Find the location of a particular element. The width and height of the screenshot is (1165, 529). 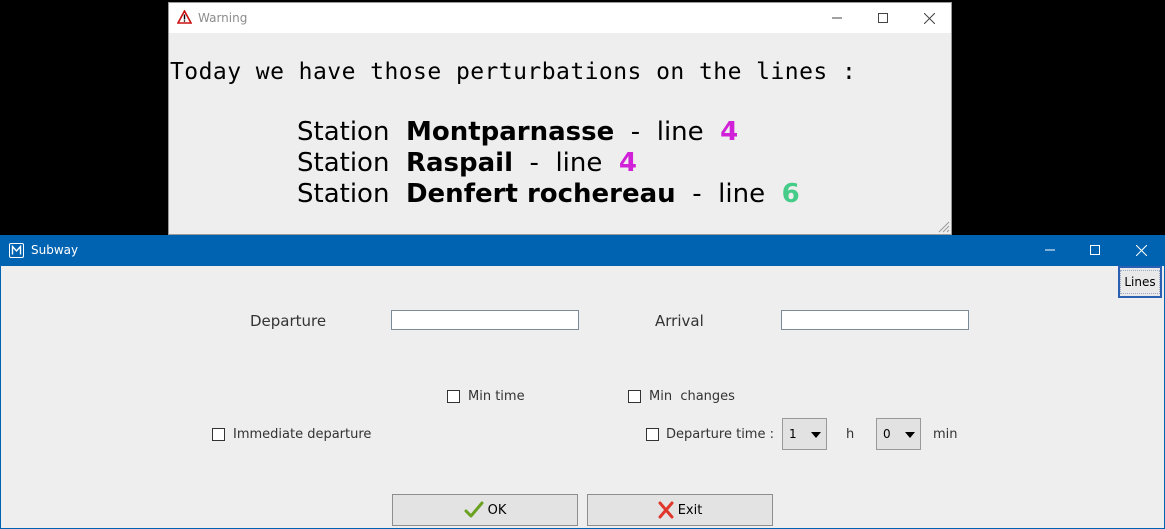

hour-value: 1 is located at coordinates (793, 434).